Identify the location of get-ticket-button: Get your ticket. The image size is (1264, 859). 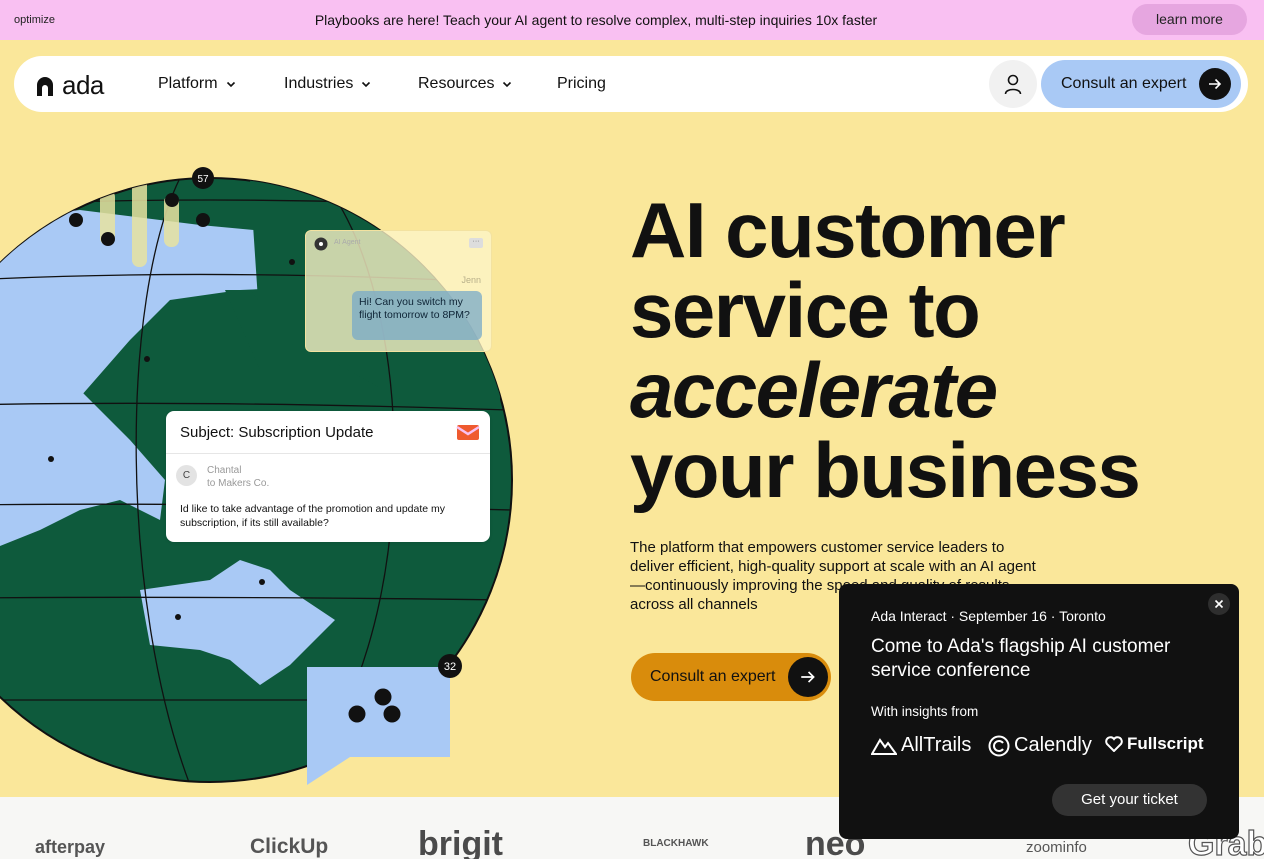
(1129, 800).